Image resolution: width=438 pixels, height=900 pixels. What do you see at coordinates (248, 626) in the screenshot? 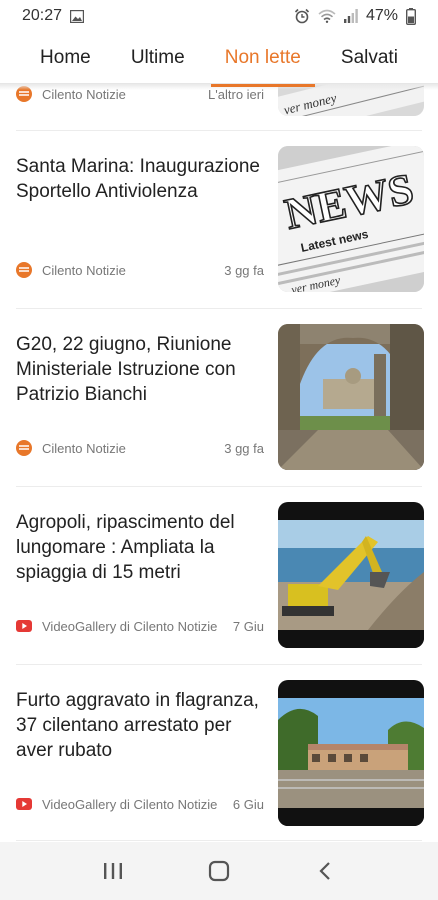
I see `article-date: 7 Giu` at bounding box center [248, 626].